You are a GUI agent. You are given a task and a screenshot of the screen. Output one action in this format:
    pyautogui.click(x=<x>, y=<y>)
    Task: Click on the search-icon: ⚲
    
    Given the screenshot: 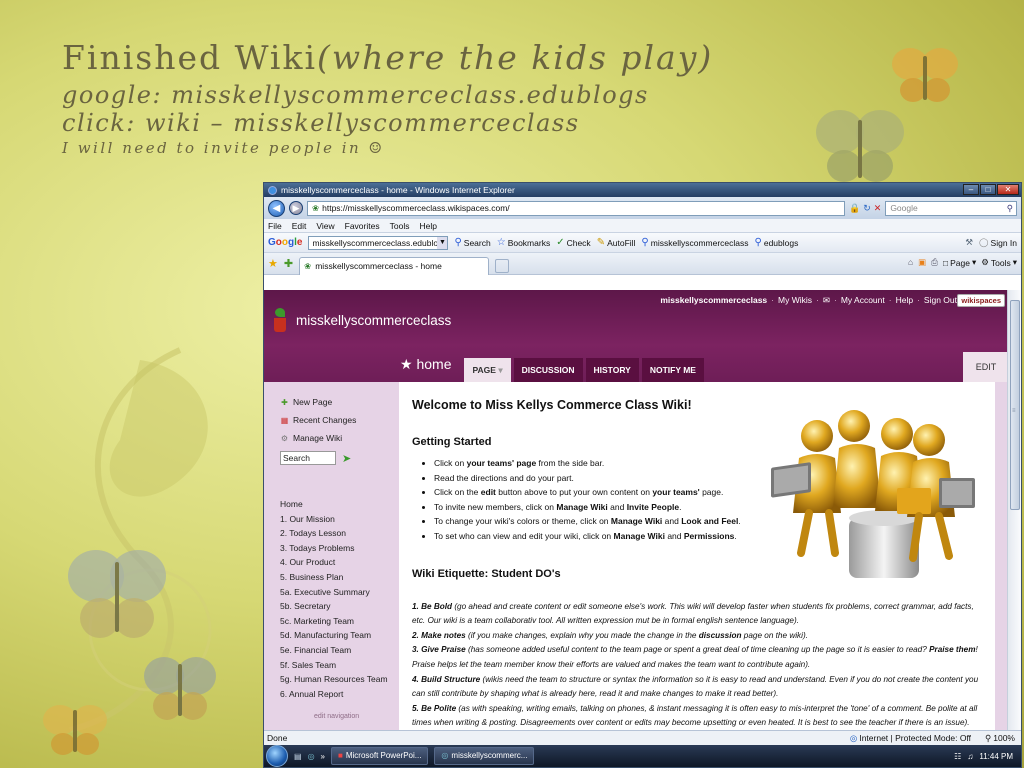 What is the action you would take?
    pyautogui.click(x=1010, y=208)
    